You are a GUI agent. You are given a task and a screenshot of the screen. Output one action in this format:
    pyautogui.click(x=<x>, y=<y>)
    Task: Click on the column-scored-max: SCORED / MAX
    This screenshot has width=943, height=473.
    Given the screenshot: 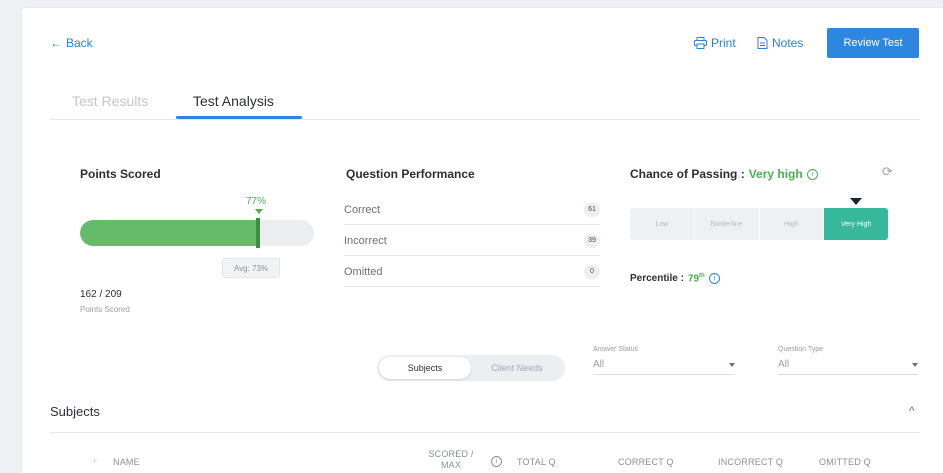 What is the action you would take?
    pyautogui.click(x=451, y=460)
    